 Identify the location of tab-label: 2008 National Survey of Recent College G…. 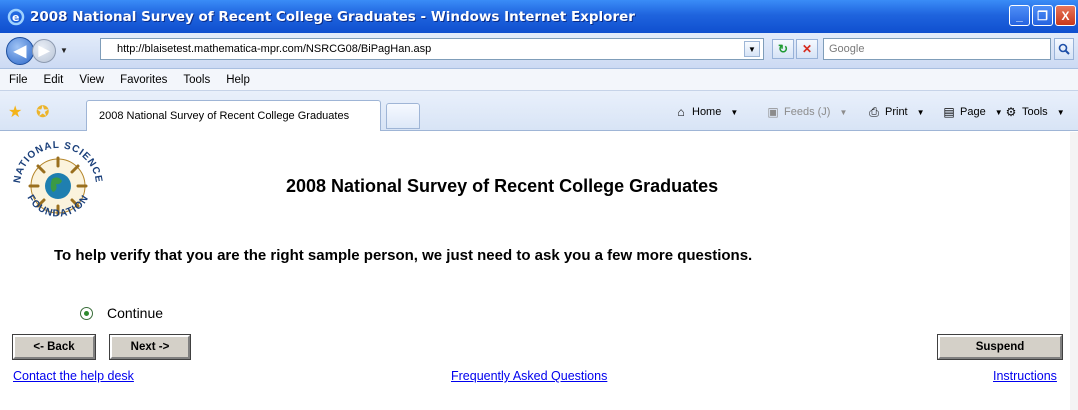
(224, 116).